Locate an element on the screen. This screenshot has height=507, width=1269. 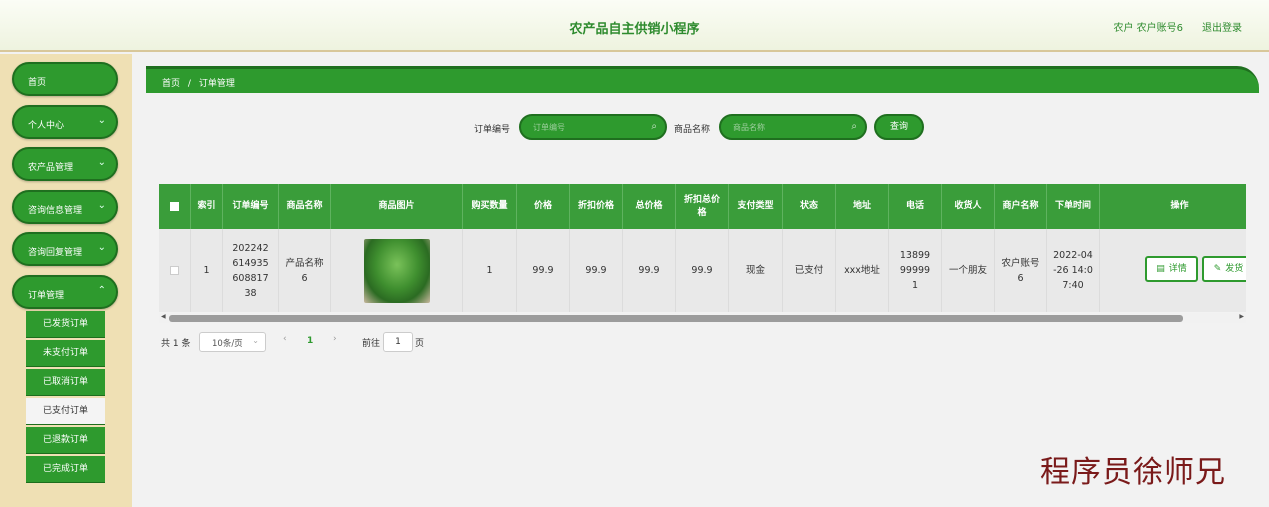
cell-actions: ▤ 详情 ✎ 发货 is located at coordinates (1173, 270).